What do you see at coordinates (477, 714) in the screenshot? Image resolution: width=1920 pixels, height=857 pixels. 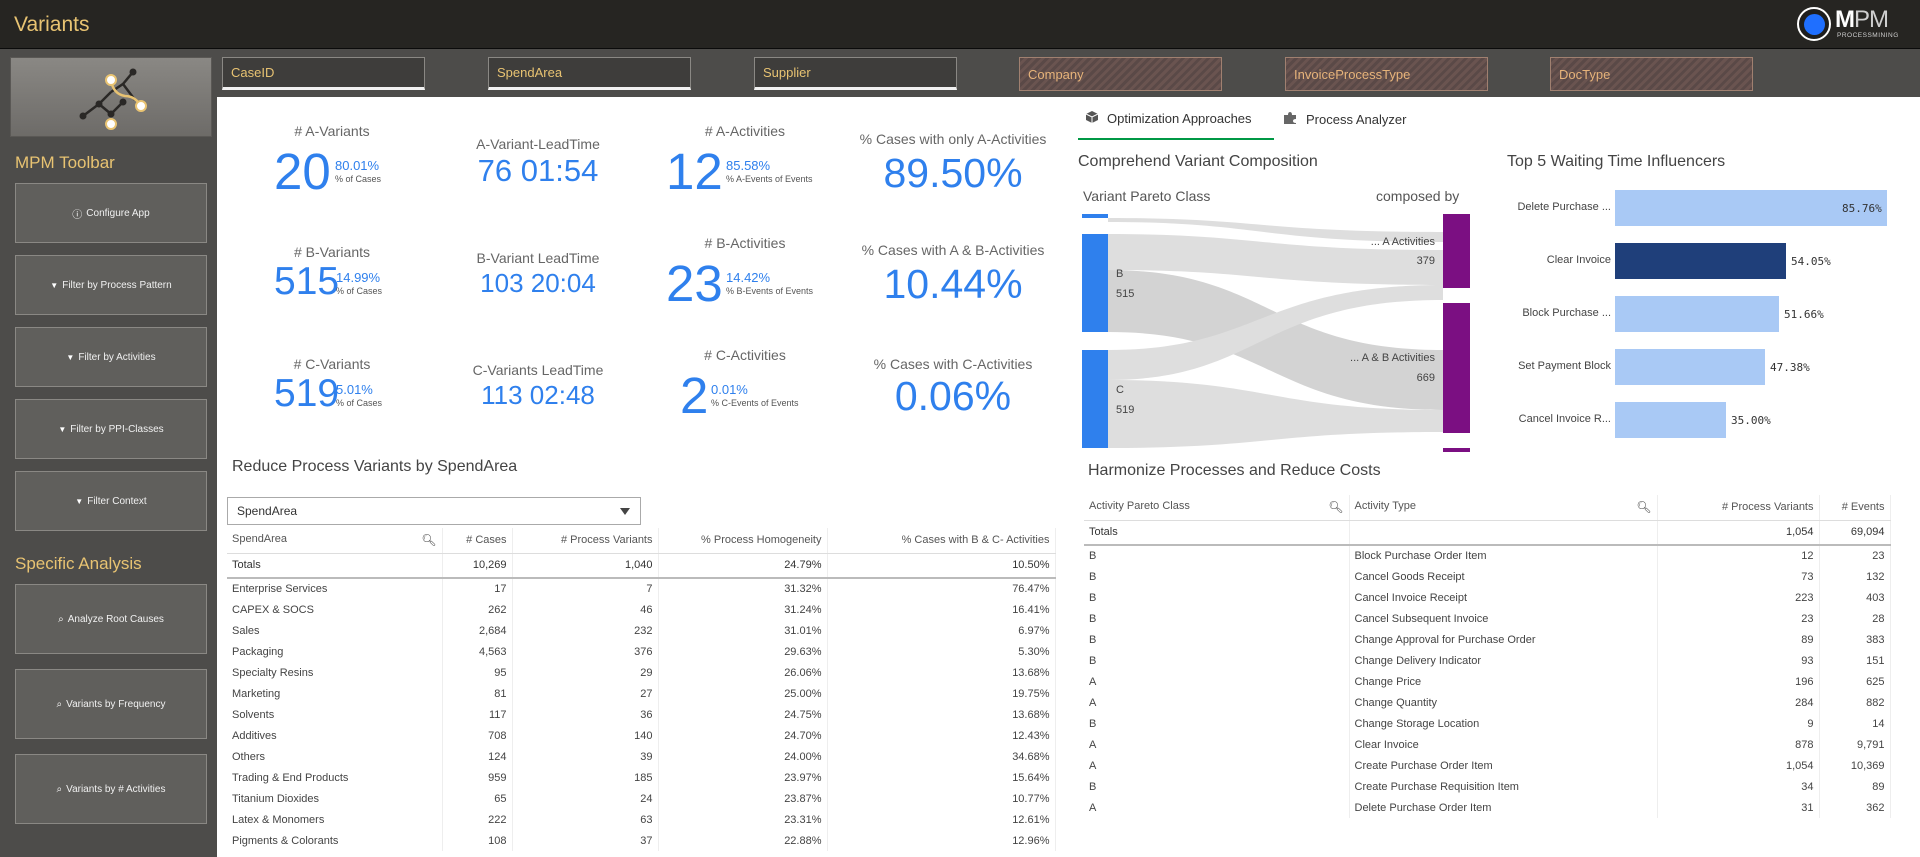 I see `table-cell: 117` at bounding box center [477, 714].